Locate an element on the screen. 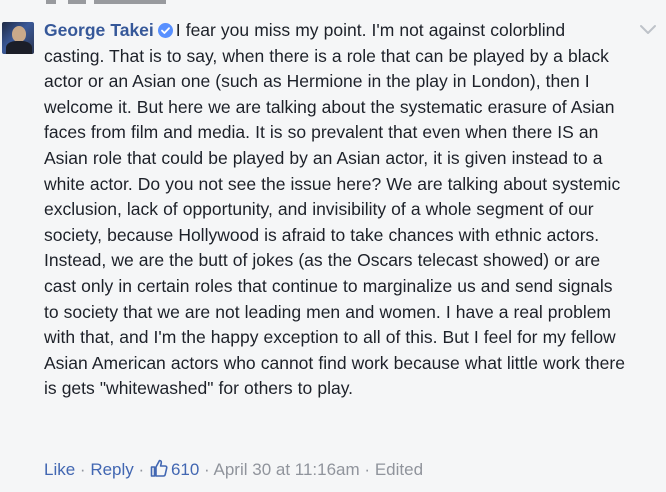  chevron-down-icon is located at coordinates (648, 30).